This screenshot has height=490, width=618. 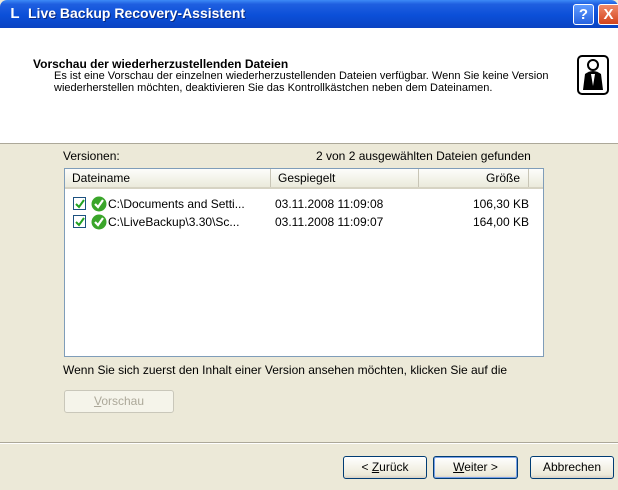 I want to click on back-label: urück, so click(x=394, y=467).